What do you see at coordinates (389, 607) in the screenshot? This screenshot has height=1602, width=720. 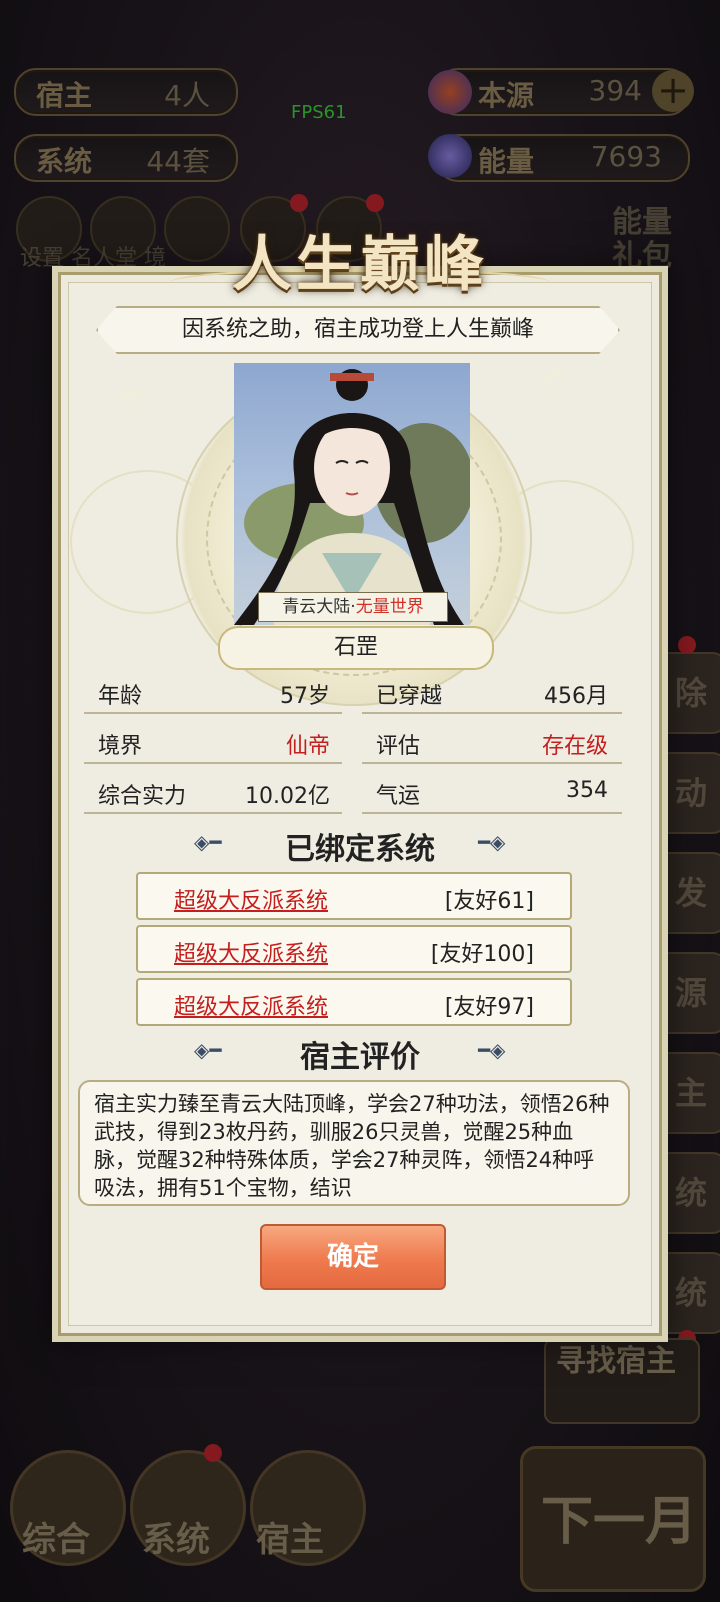 I see `world-type: 无量世界` at bounding box center [389, 607].